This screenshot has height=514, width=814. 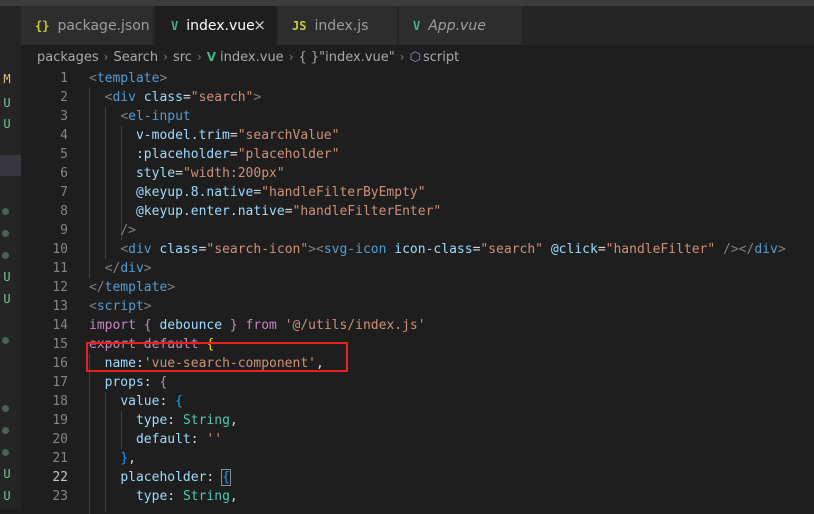 What do you see at coordinates (280, 192) in the screenshot?
I see `code-line: @keyup.8.native="handleFilterByEmpty"` at bounding box center [280, 192].